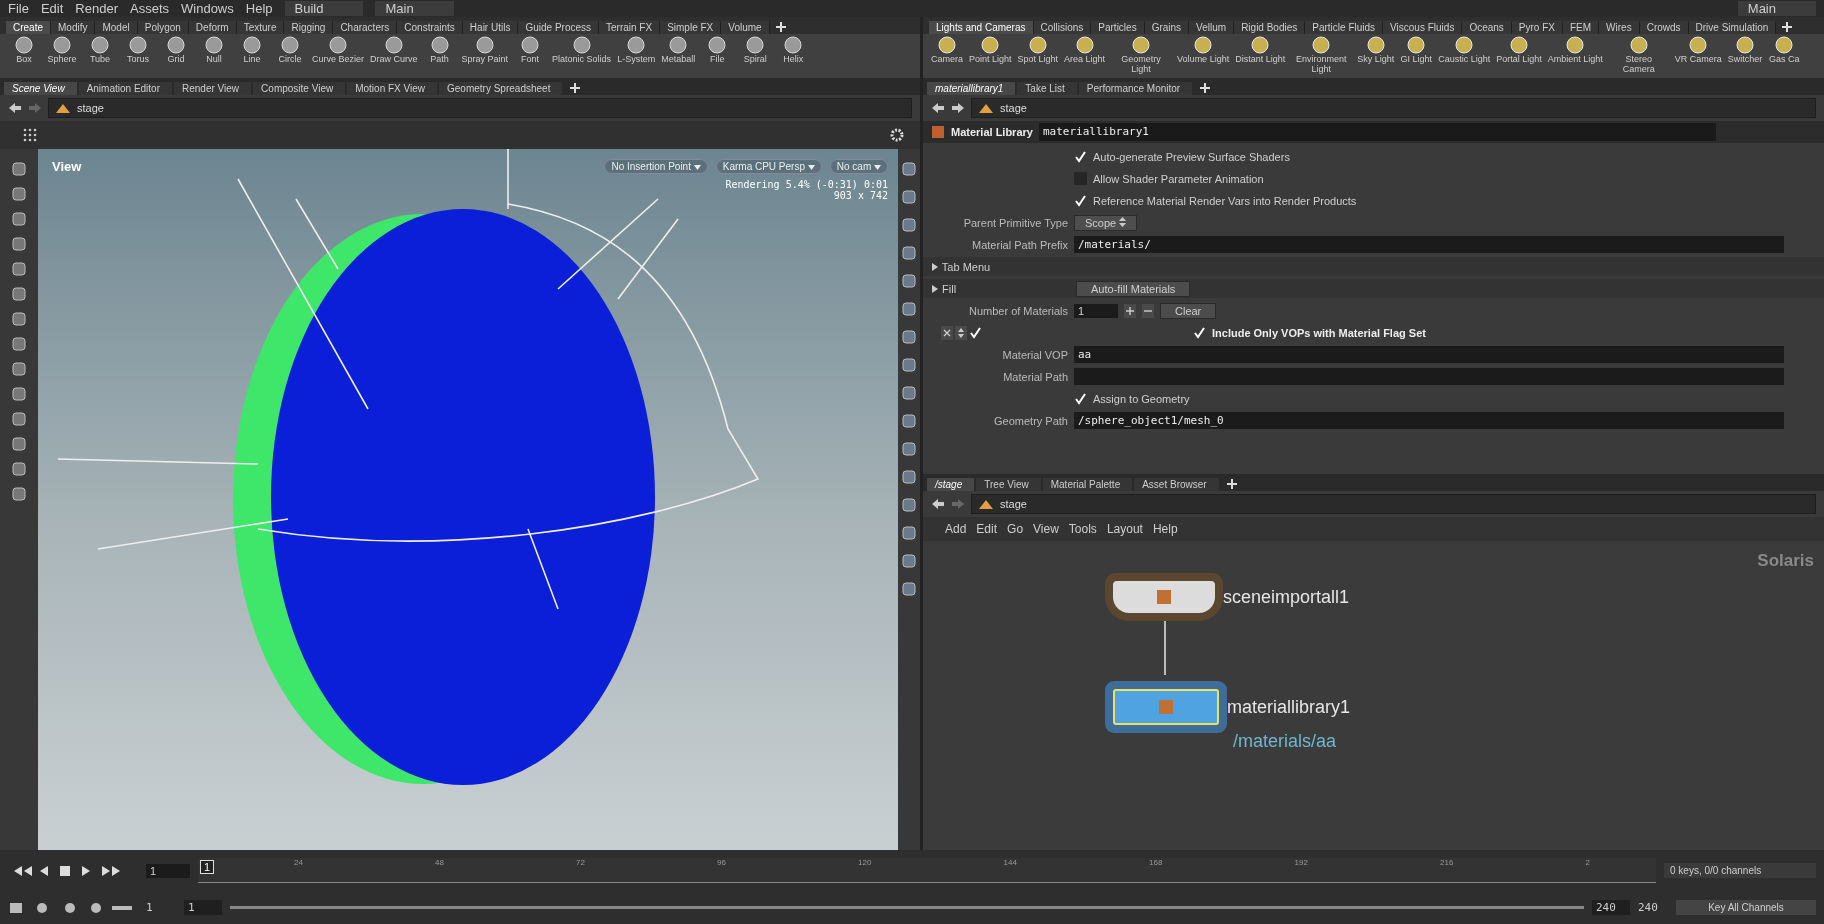 The height and width of the screenshot is (924, 1824). Describe the element at coordinates (365, 27) in the screenshot. I see `shelf-tab: Characters` at that location.